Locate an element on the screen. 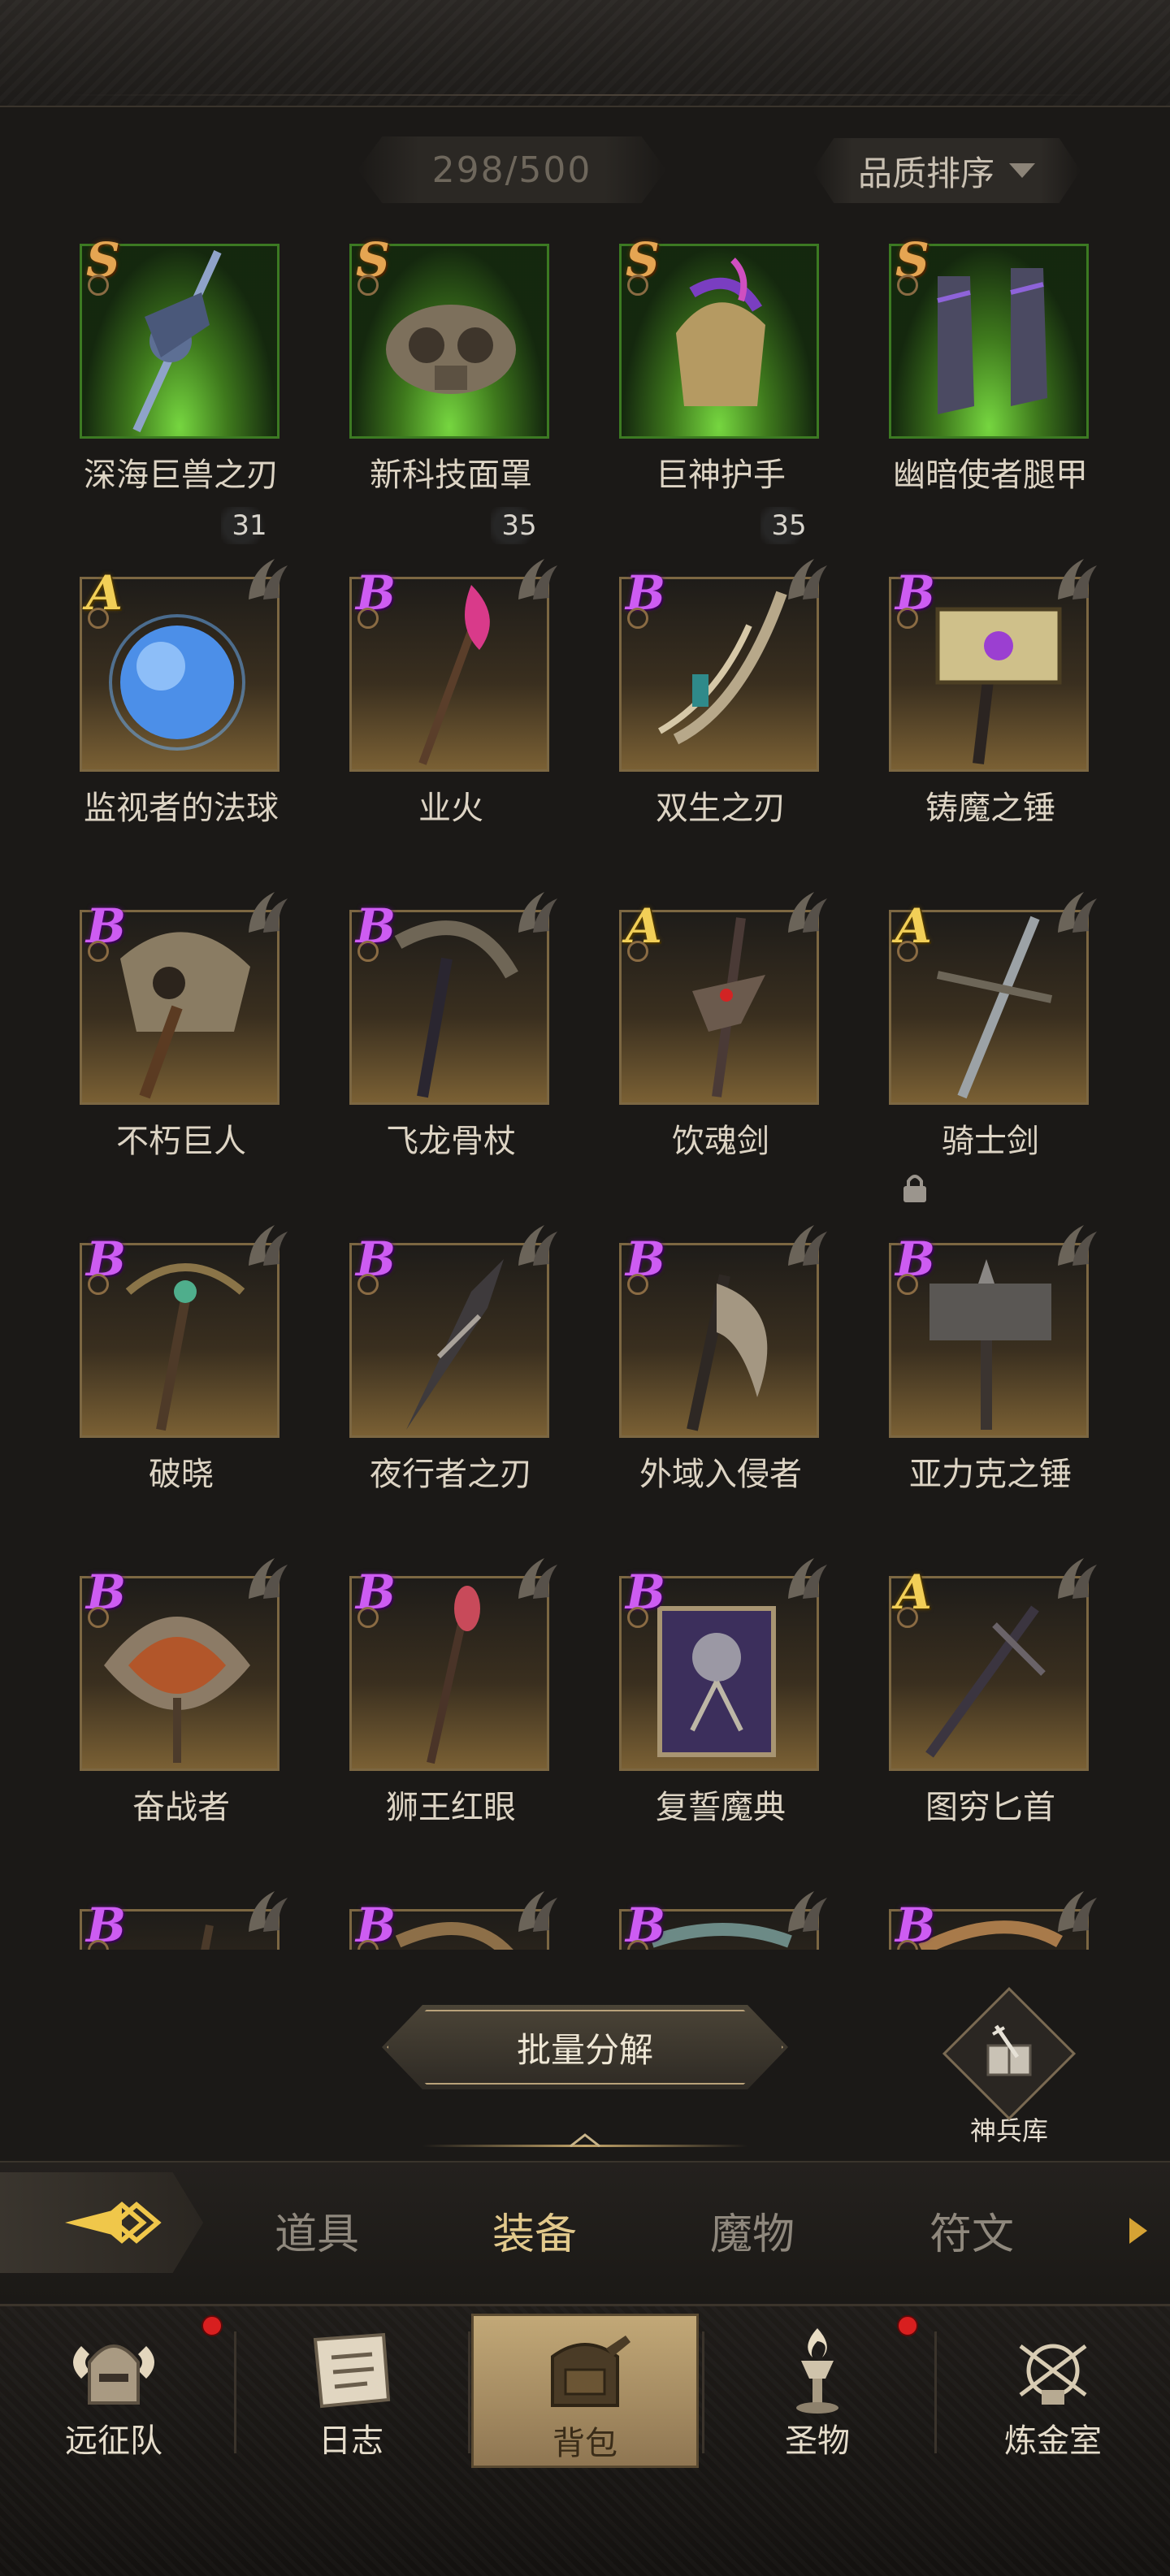  equipment-name: 骑士剑 is located at coordinates (990, 1141).